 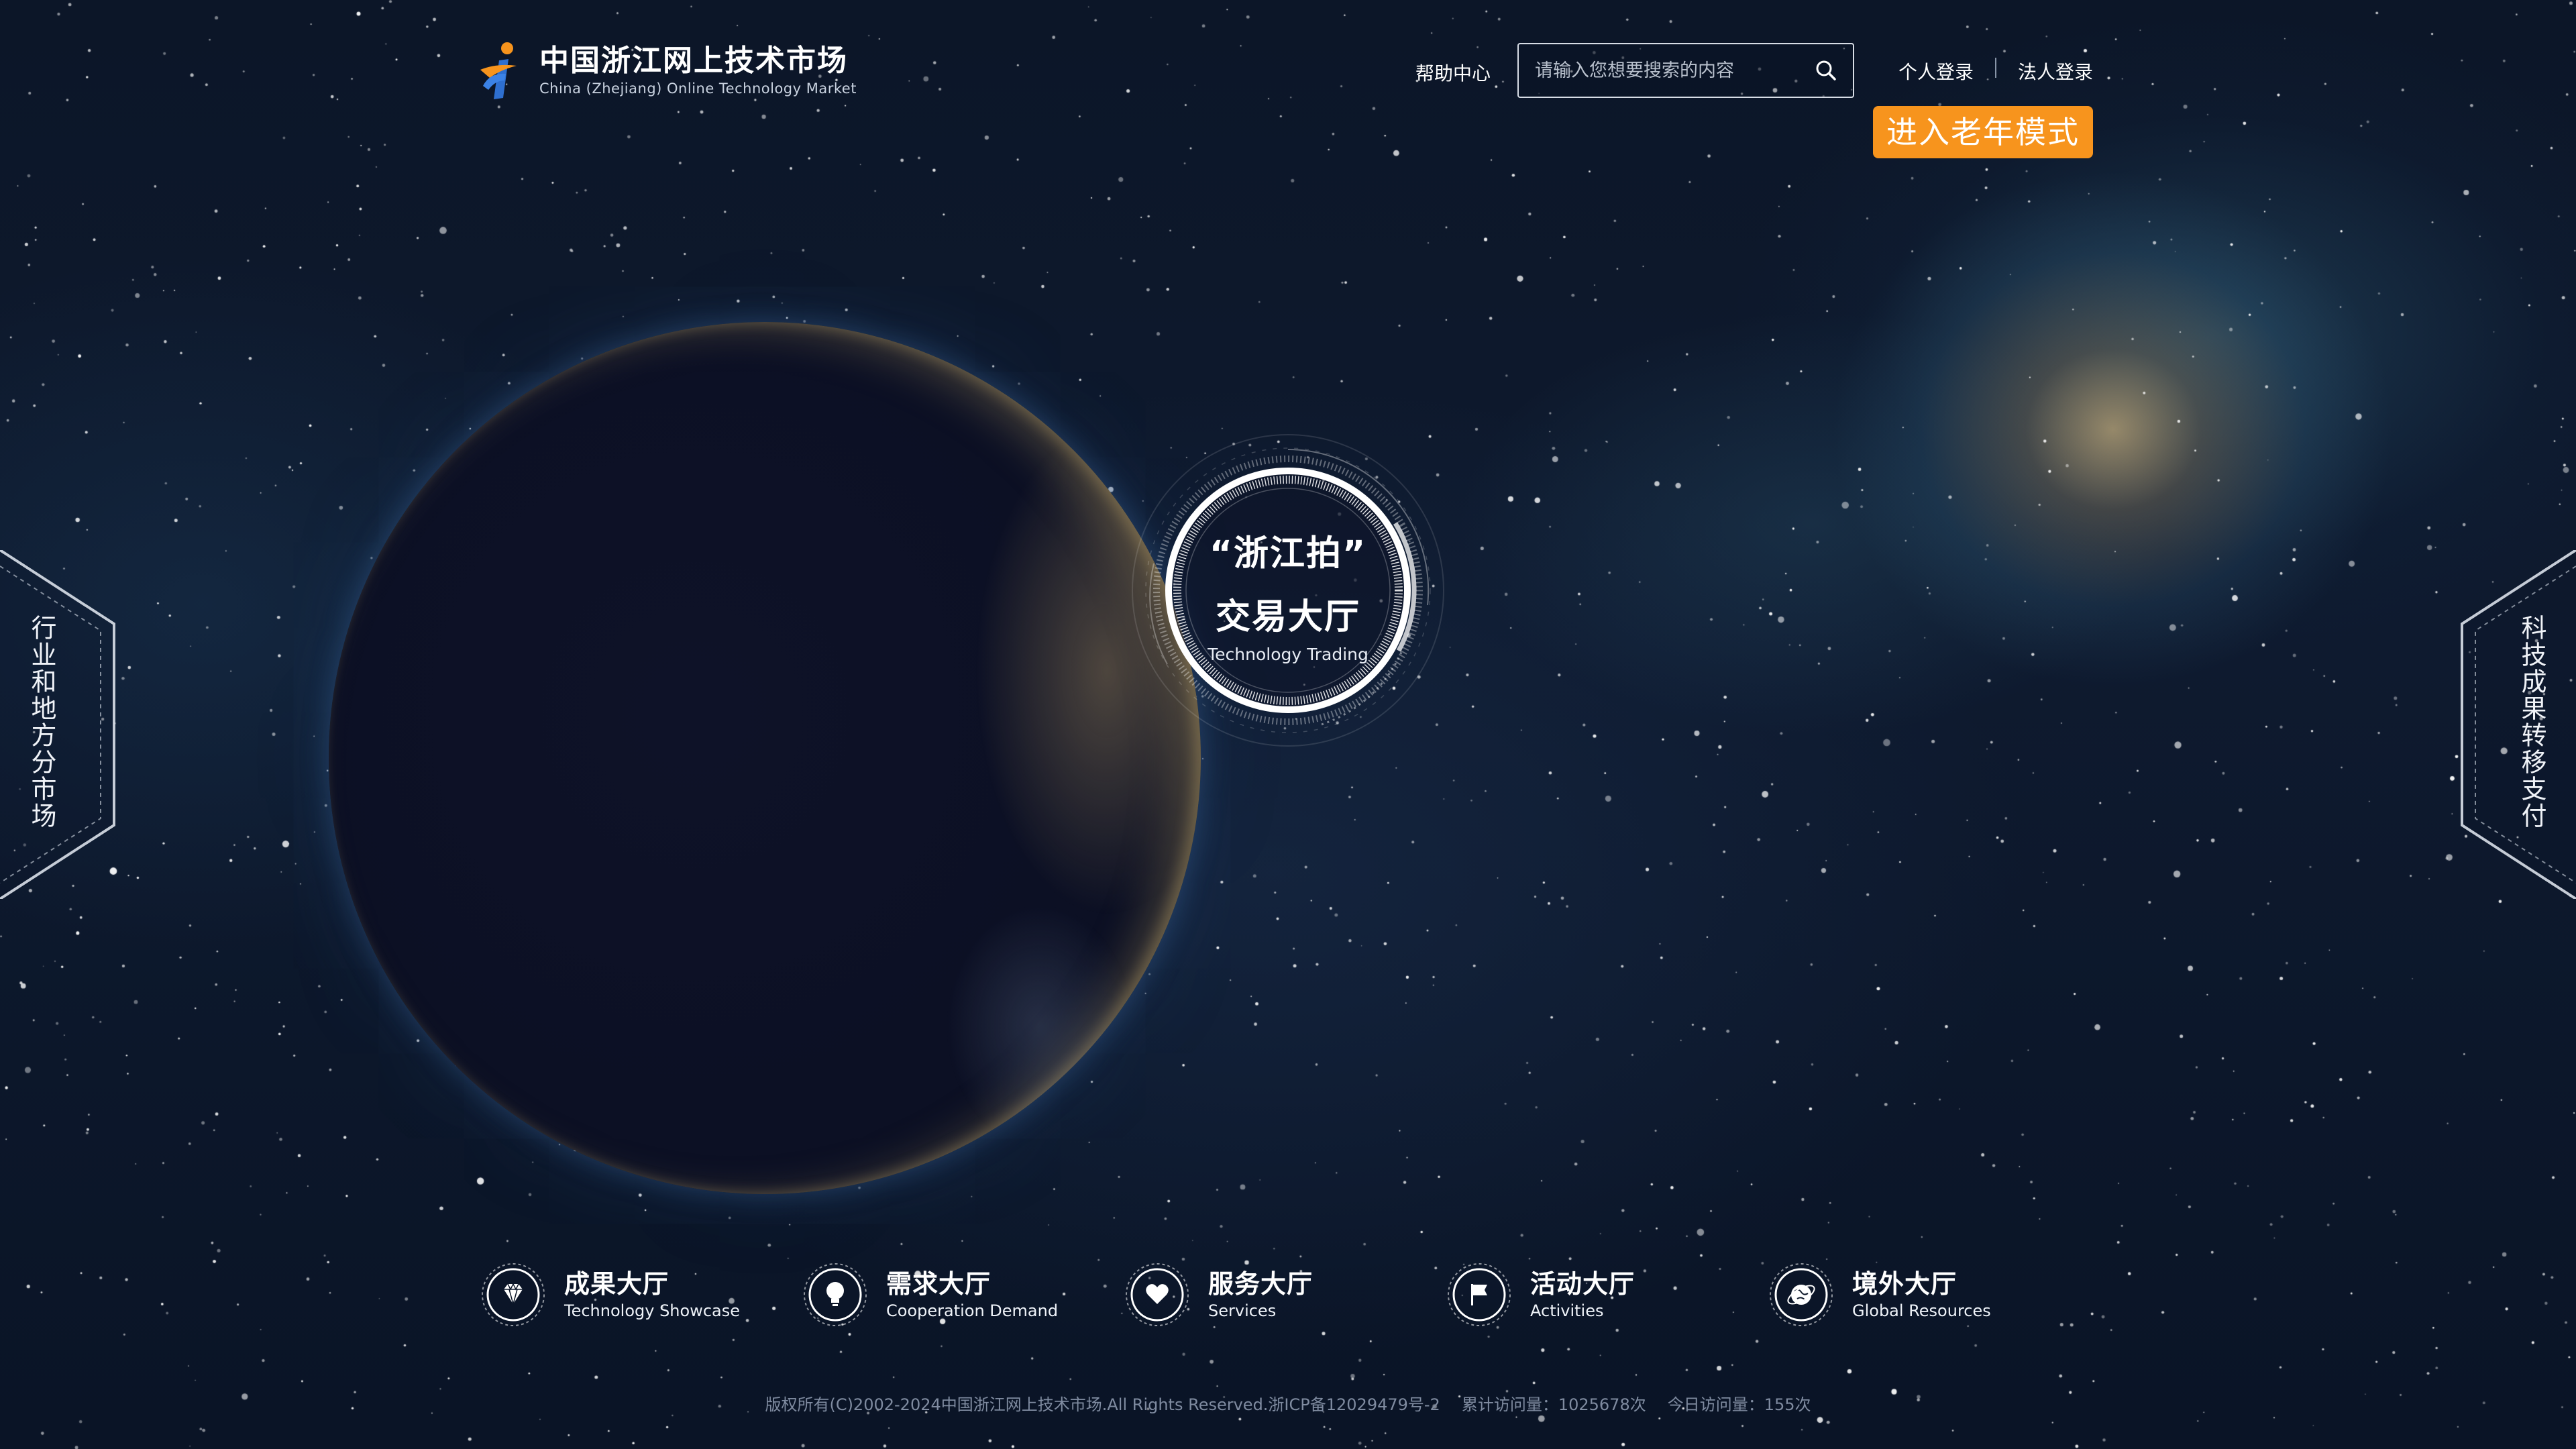 I want to click on search-icon, so click(x=1826, y=70).